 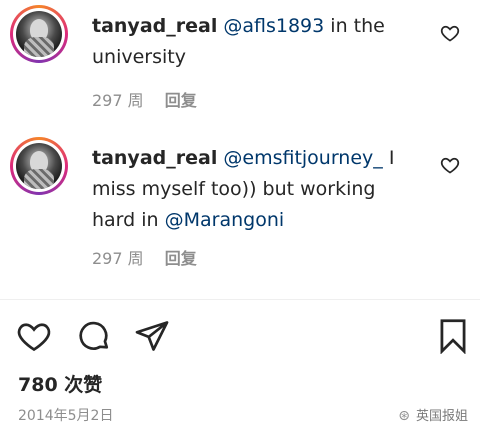 What do you see at coordinates (453, 336) in the screenshot?
I see `bookmark-icon` at bounding box center [453, 336].